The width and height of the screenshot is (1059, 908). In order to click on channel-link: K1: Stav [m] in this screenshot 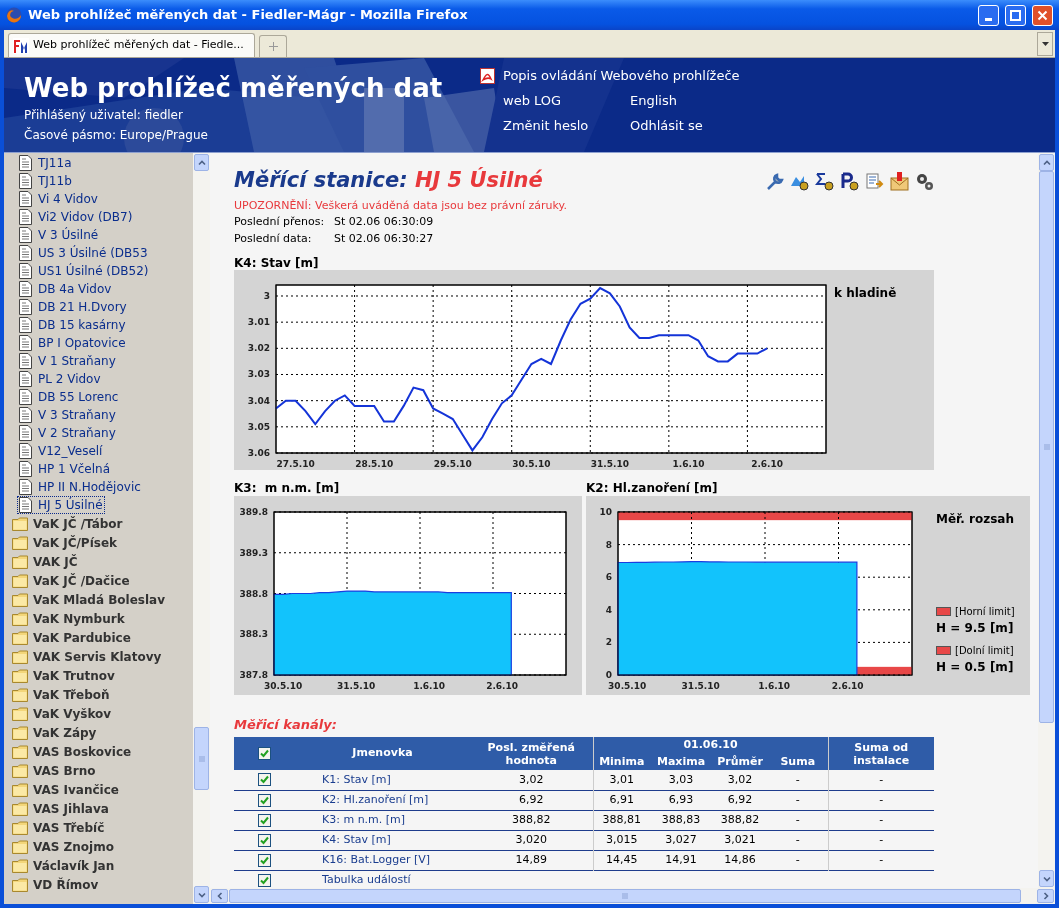, I will do `click(343, 779)`.